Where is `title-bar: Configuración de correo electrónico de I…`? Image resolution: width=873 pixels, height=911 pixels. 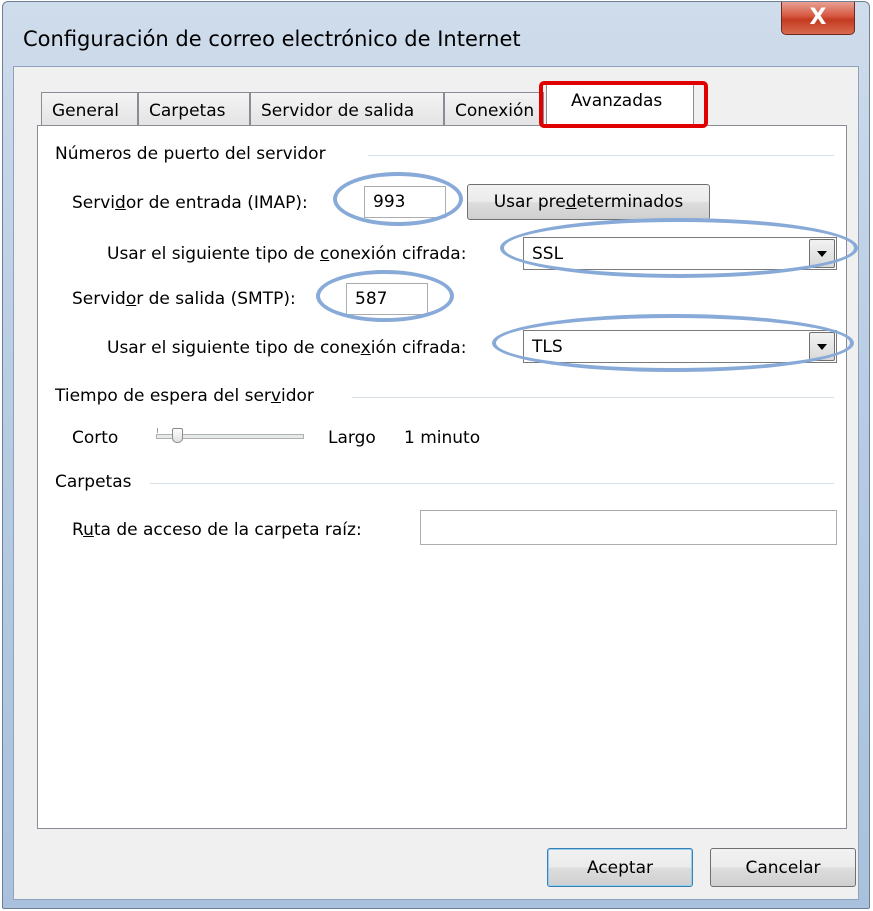 title-bar: Configuración de correo electrónico de I… is located at coordinates (436, 34).